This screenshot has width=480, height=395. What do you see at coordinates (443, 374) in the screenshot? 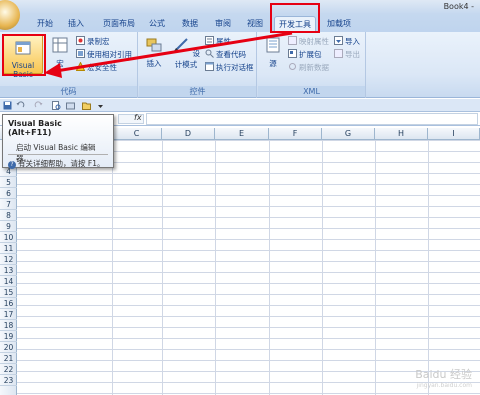
I see `watermark-text: Baidu 经验` at bounding box center [443, 374].